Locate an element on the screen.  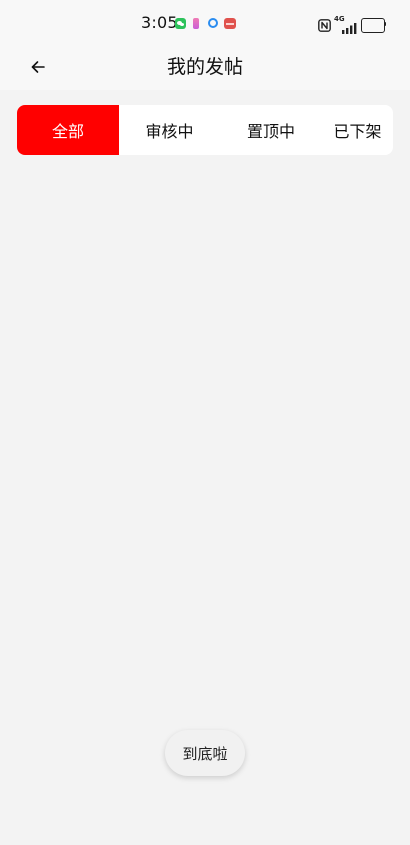
tab-bar: 全部 审核中 置顶中 已下架 is located at coordinates (205, 130).